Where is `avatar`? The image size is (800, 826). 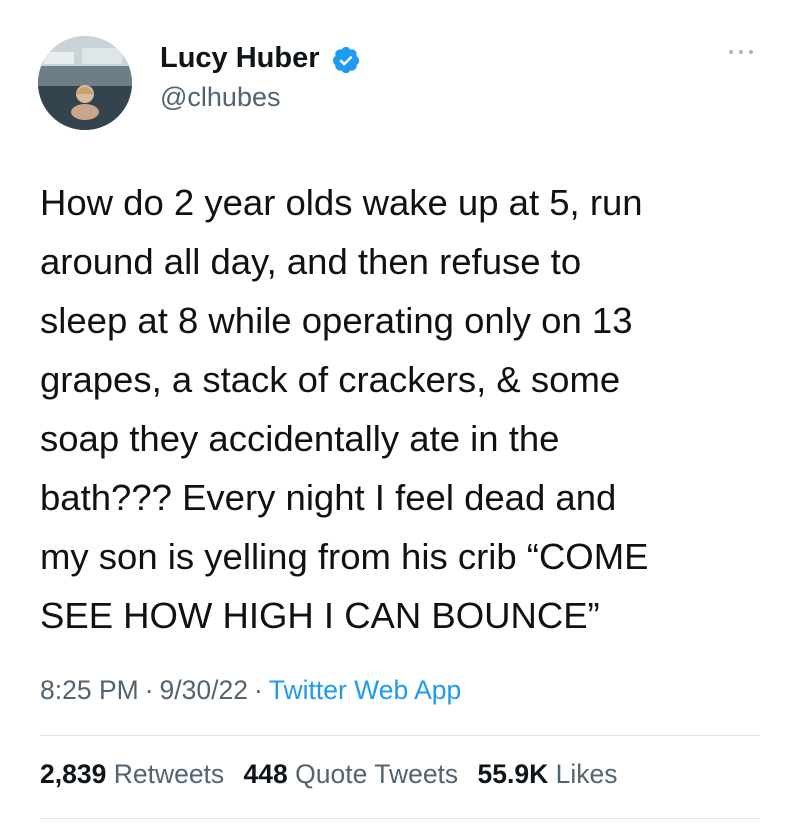
avatar is located at coordinates (85, 83).